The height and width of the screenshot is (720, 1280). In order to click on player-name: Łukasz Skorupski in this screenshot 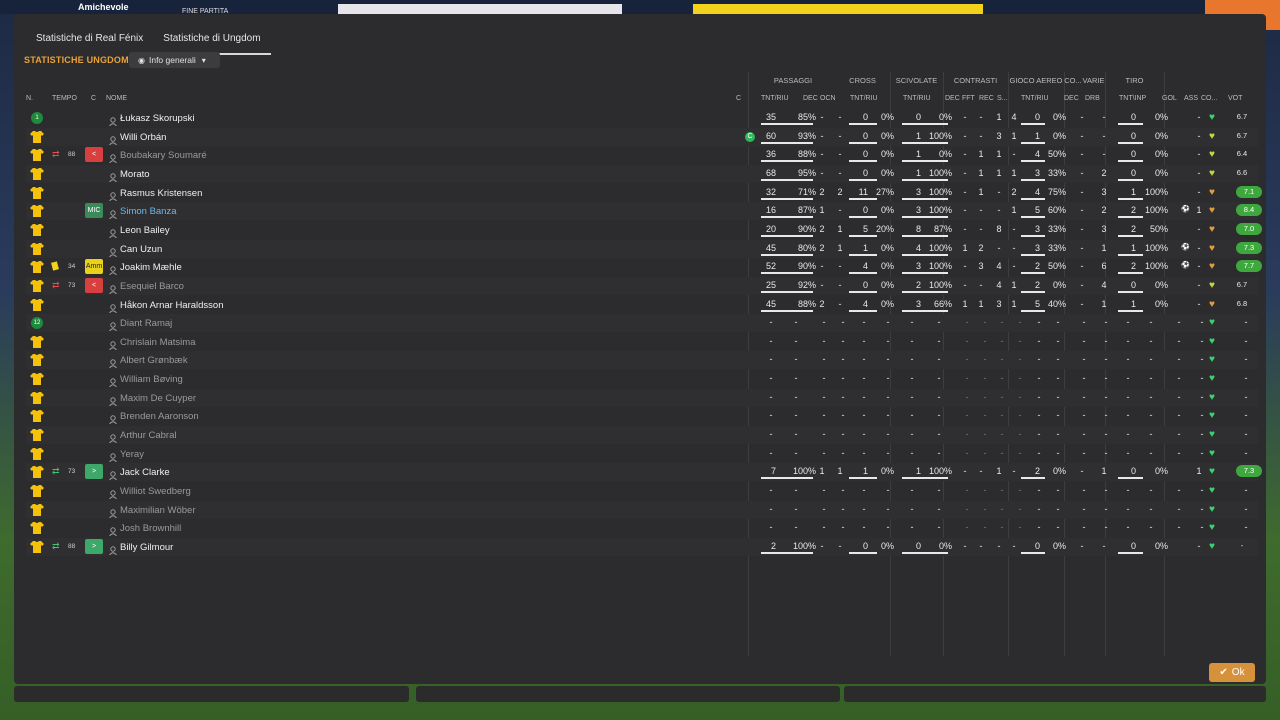, I will do `click(157, 118)`.